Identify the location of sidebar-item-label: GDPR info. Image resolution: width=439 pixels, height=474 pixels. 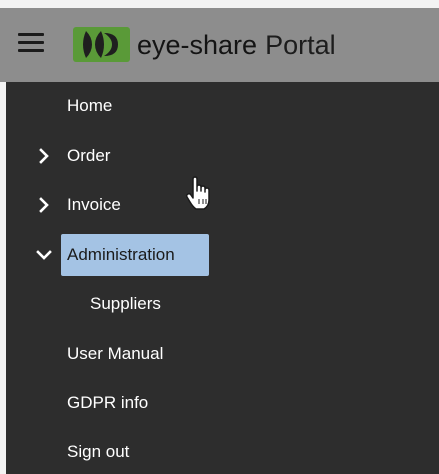
(108, 402).